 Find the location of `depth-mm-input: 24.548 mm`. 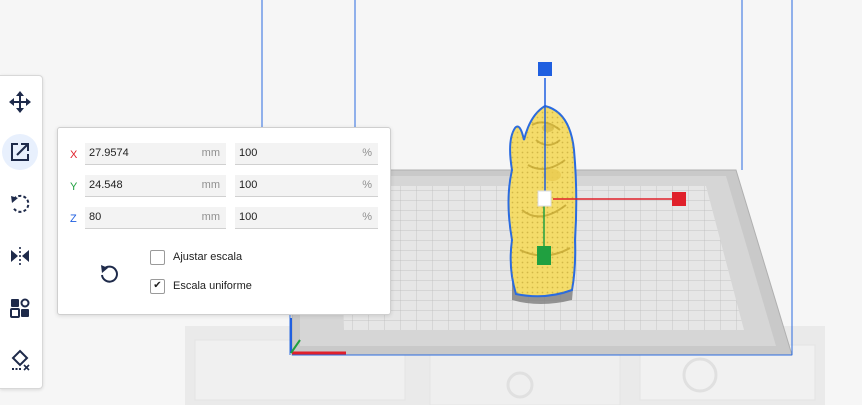

depth-mm-input: 24.548 mm is located at coordinates (155, 186).